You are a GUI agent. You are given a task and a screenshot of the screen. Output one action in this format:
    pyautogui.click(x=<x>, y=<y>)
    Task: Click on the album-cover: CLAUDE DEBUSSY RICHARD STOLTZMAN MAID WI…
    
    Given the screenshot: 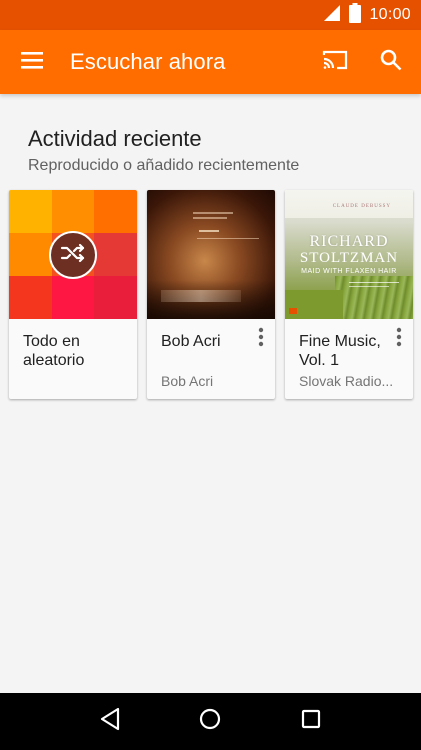 What is the action you would take?
    pyautogui.click(x=349, y=254)
    